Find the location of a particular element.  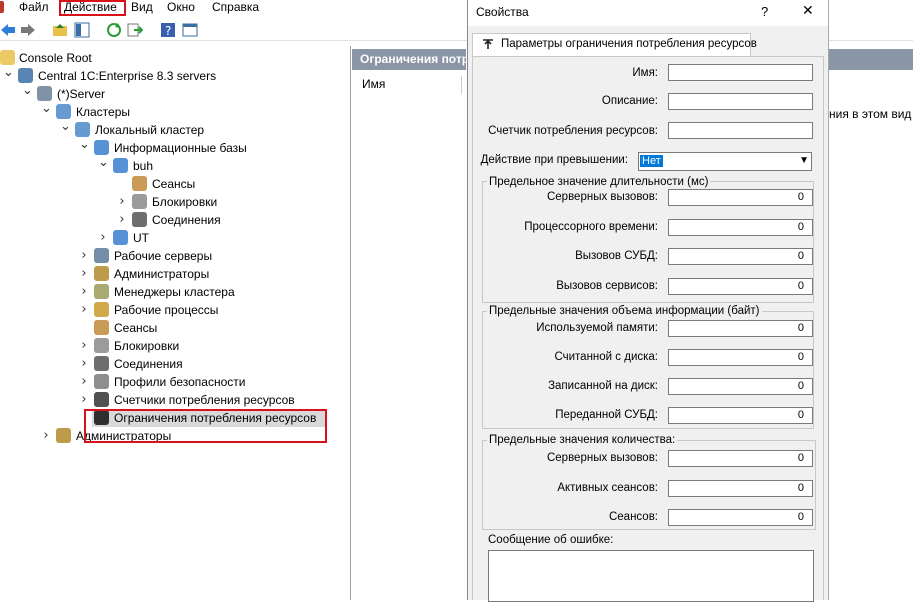

back-arrow-icon is located at coordinates (8, 30).